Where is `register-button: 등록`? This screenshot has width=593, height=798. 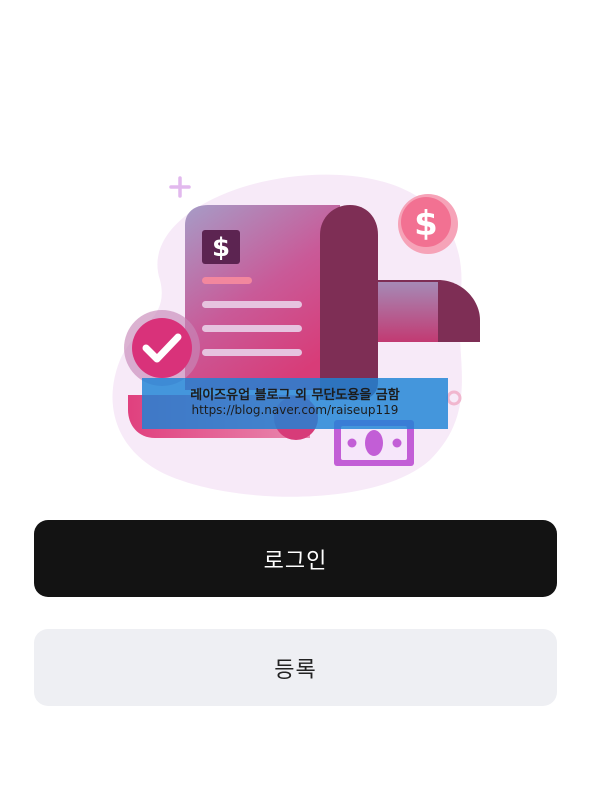
register-button: 등록 is located at coordinates (295, 667).